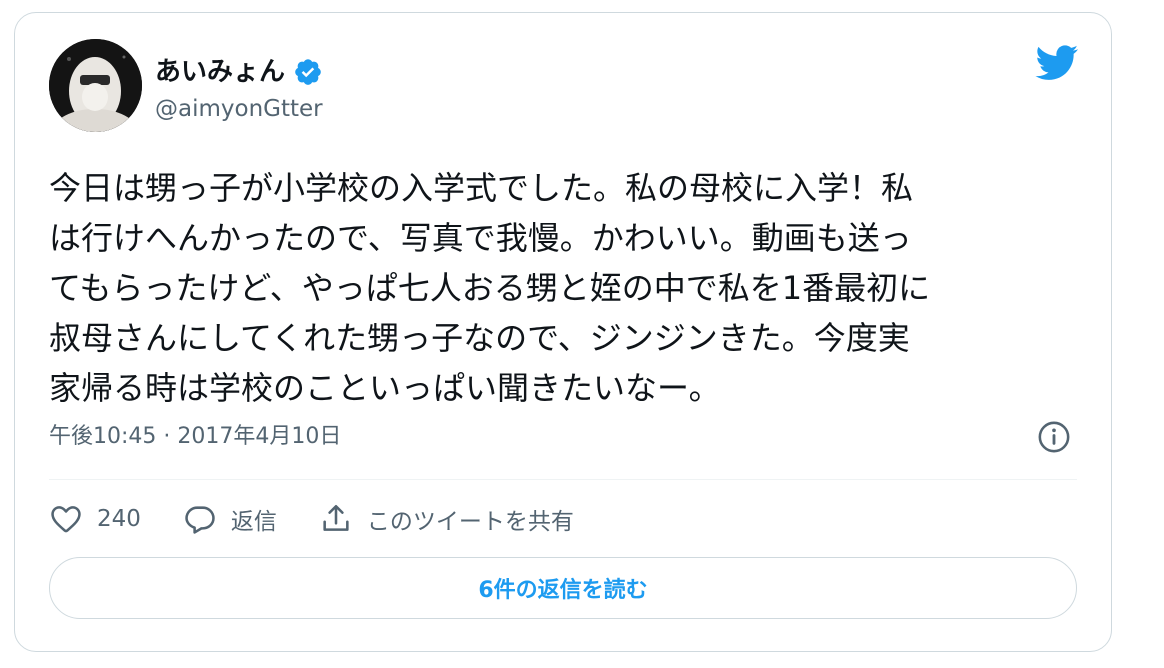  I want to click on tweet-line: は行けへんかったので、写真で我慢。かわいい。動画も送っ, so click(480, 238).